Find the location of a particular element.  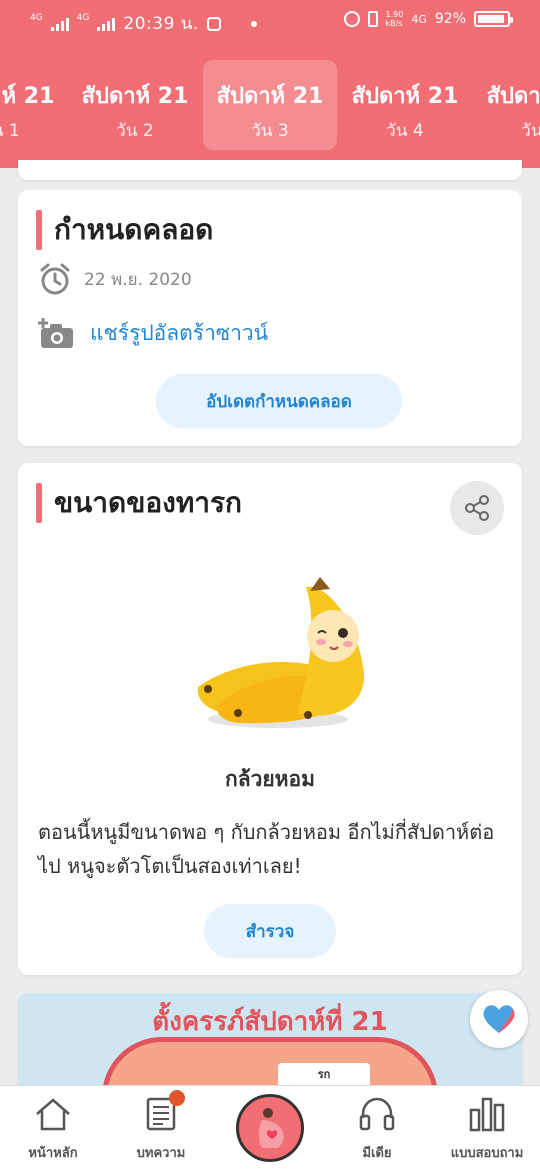

baby-size-title-row: ขนาดของทารก is located at coordinates (139, 503).